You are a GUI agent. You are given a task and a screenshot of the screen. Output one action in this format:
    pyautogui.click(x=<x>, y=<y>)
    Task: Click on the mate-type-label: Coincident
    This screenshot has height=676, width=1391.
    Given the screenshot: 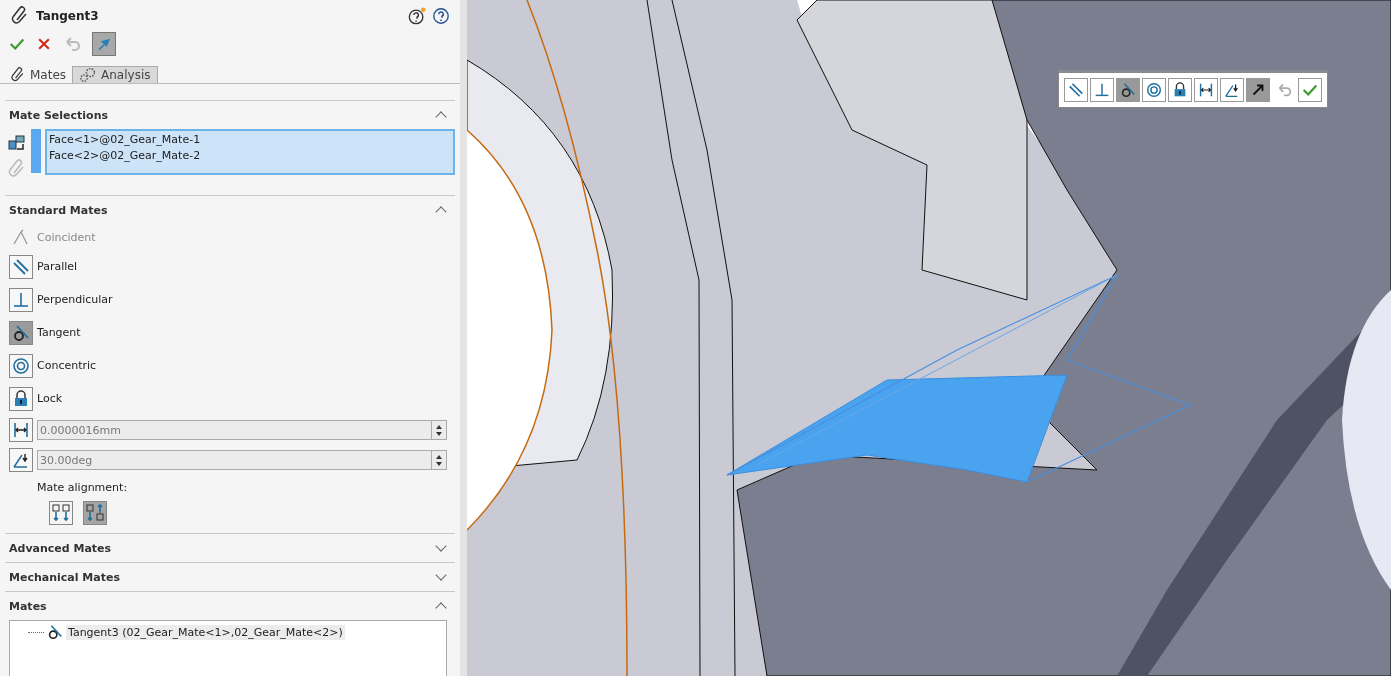 What is the action you would take?
    pyautogui.click(x=66, y=237)
    